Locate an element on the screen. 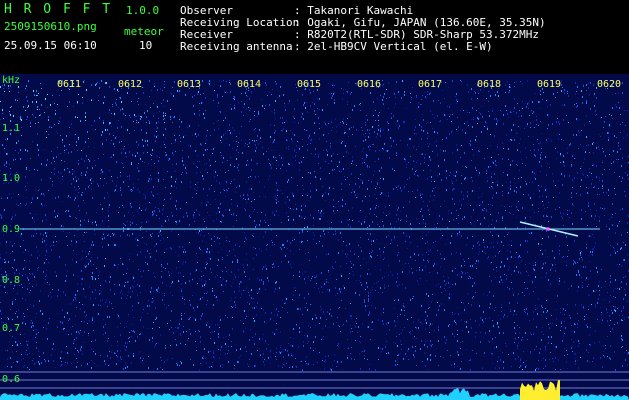 This screenshot has width=629, height=400. antenna-value: : 2el-HB9CV Vertical (el. E-W) is located at coordinates (393, 46).